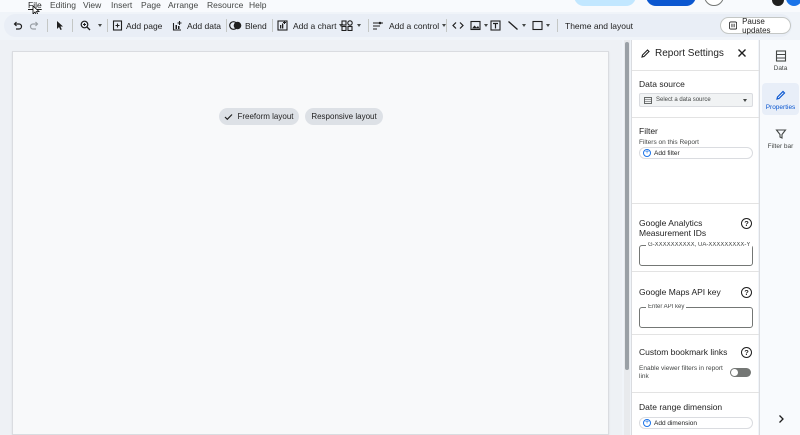 The height and width of the screenshot is (435, 800). What do you see at coordinates (475, 25) in the screenshot?
I see `image-icon` at bounding box center [475, 25].